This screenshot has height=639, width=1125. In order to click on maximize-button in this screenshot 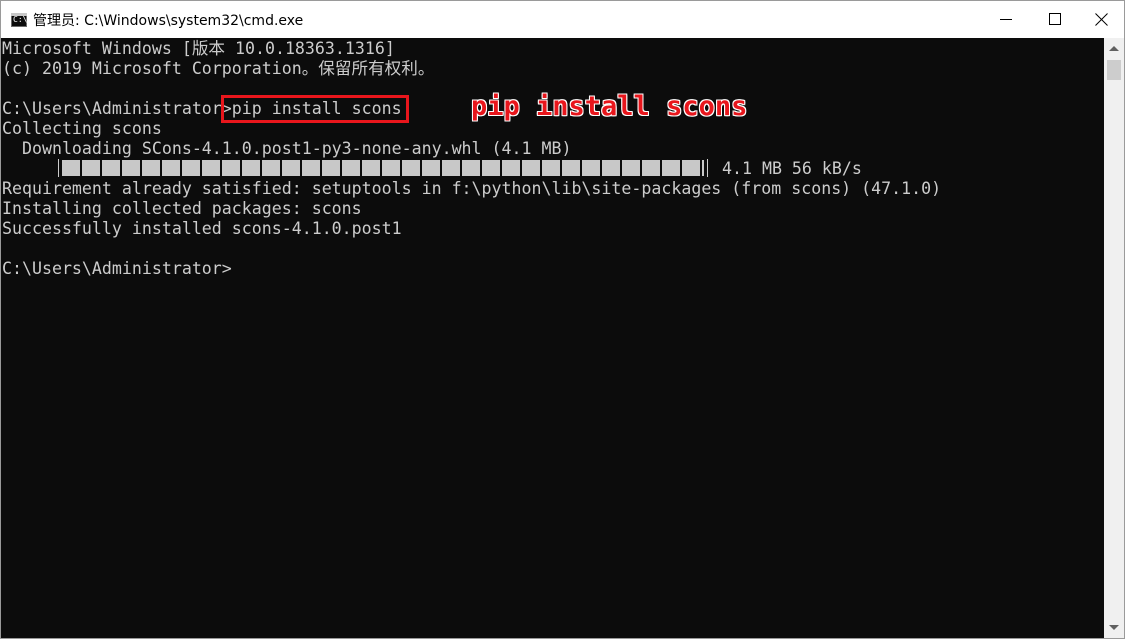, I will do `click(1056, 19)`.